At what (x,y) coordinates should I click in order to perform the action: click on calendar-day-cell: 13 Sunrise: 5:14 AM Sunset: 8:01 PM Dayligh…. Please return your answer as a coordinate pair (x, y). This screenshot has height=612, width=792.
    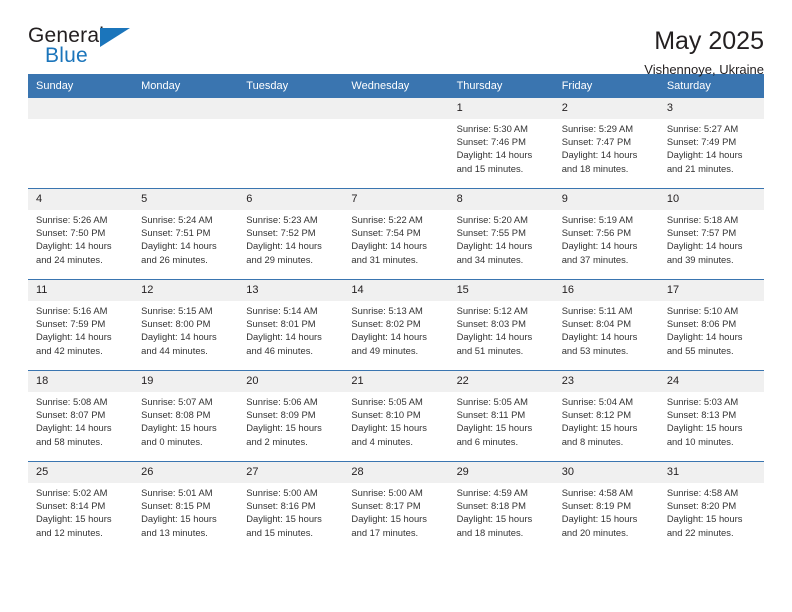
    Looking at the image, I should click on (291, 325).